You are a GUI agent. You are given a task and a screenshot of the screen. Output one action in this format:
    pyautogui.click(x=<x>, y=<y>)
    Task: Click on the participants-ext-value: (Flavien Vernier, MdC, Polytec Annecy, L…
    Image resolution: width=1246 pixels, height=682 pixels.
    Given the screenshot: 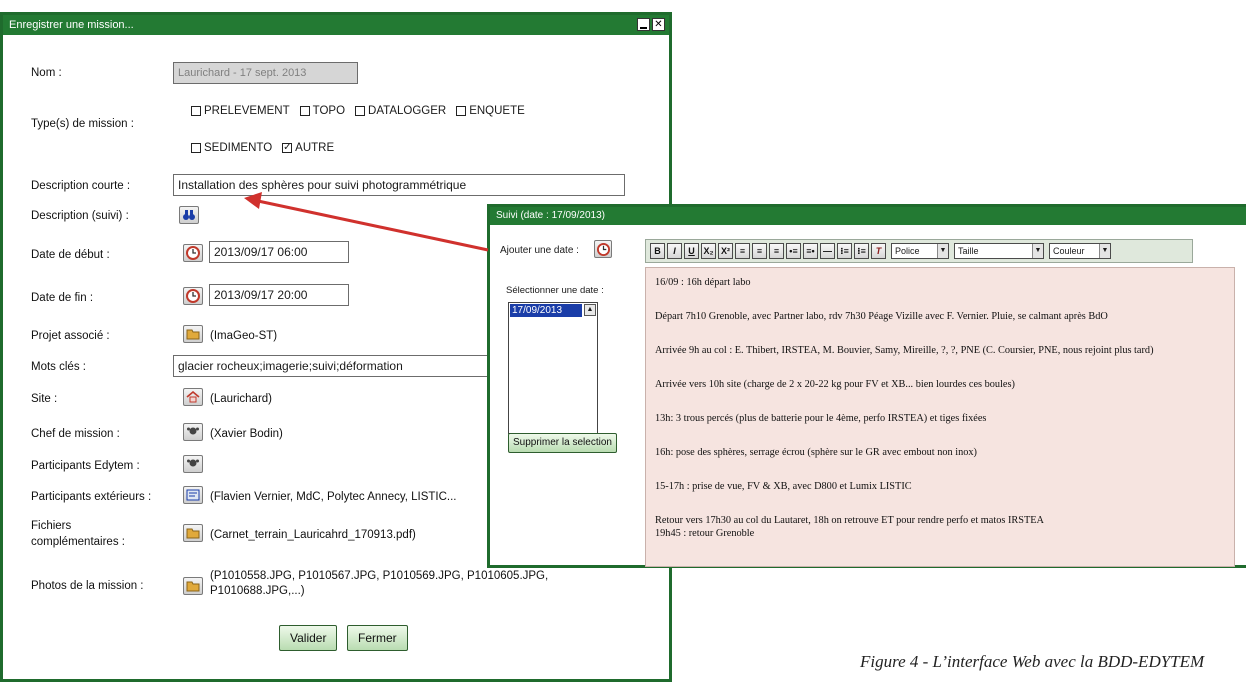 What is the action you would take?
    pyautogui.click(x=333, y=497)
    